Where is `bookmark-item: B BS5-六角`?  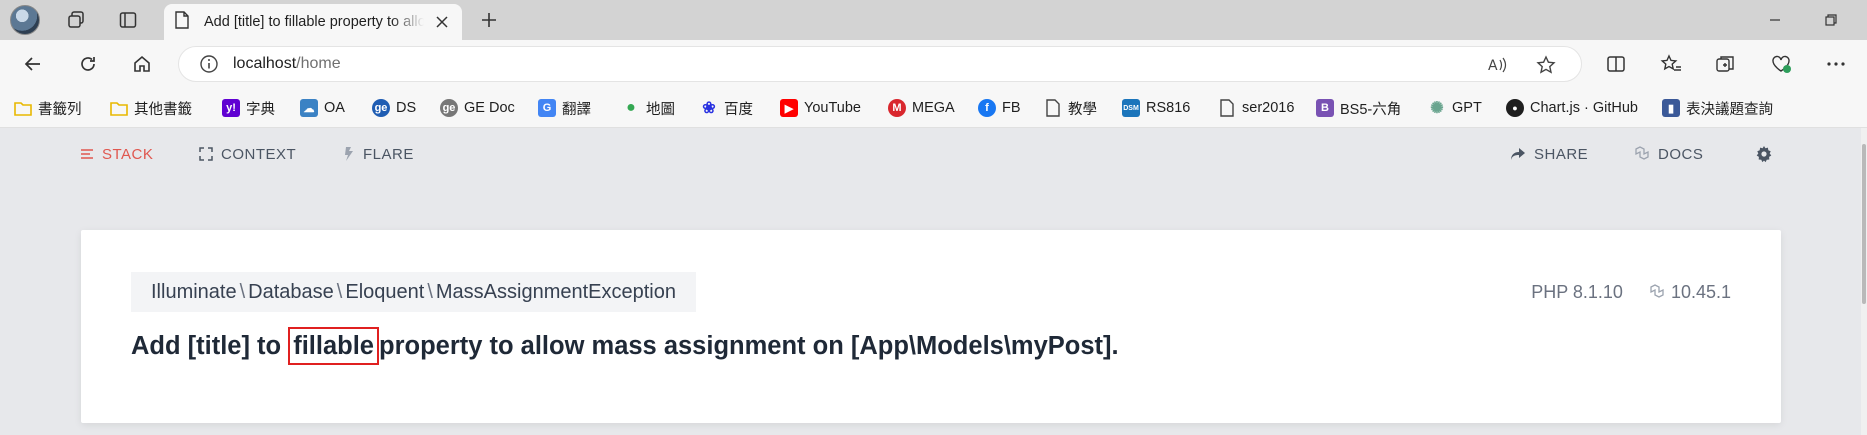 bookmark-item: B BS5-六角 is located at coordinates (1358, 108).